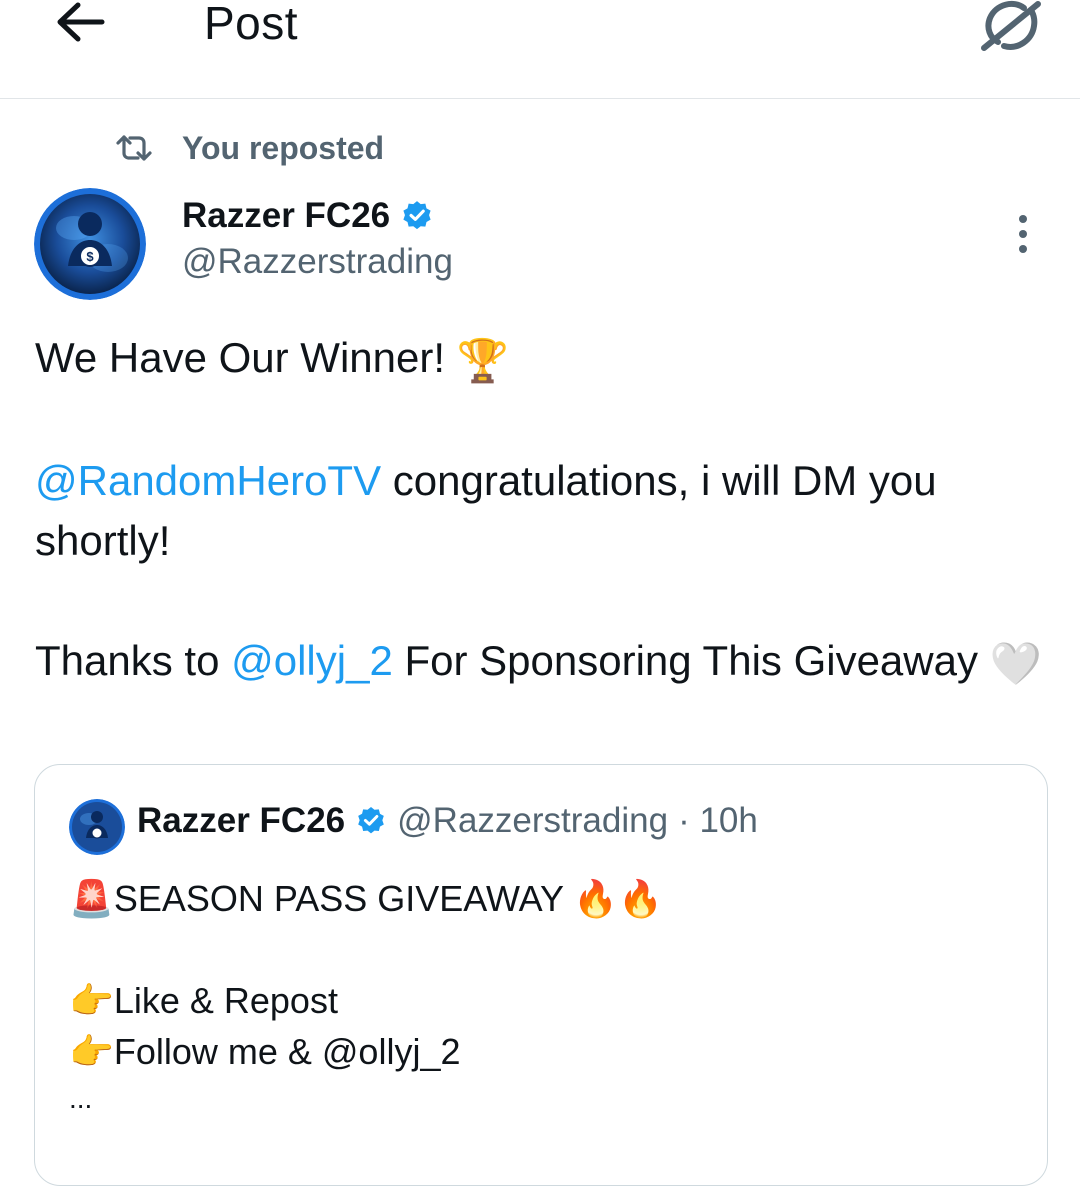 This screenshot has width=1080, height=1186. I want to click on quoted-author-name: Razzer FC26, so click(241, 820).